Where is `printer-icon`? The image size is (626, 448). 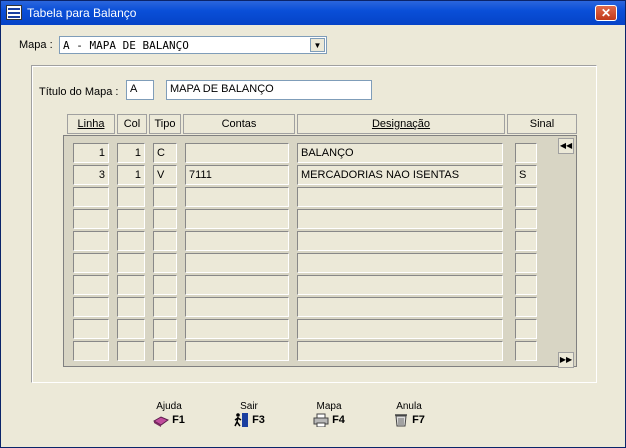 printer-icon is located at coordinates (321, 420).